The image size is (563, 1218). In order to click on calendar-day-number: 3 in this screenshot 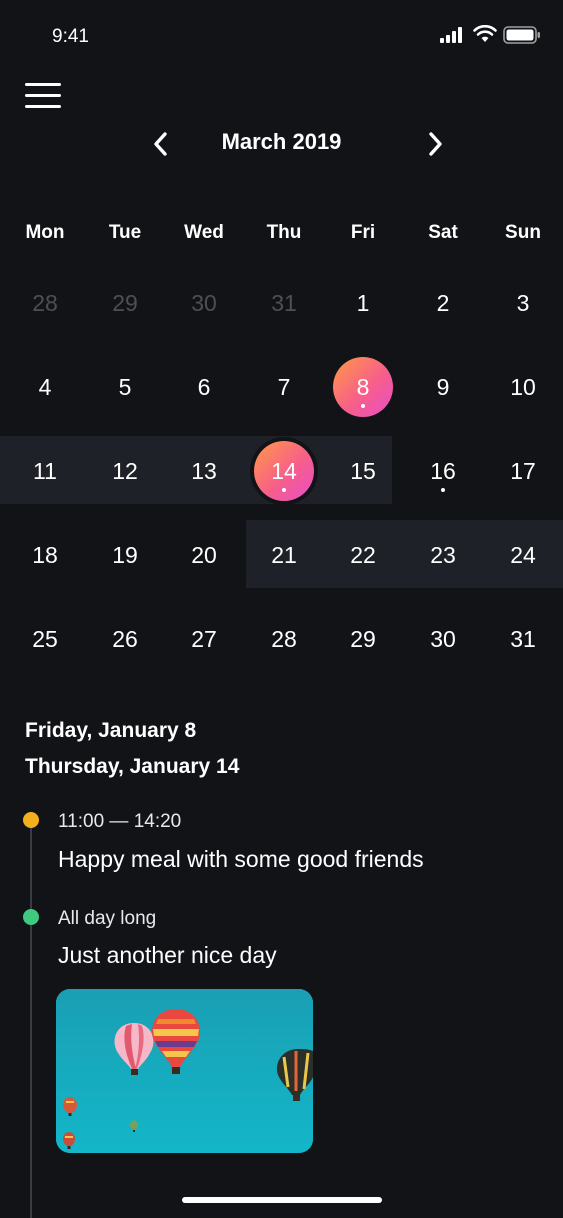, I will do `click(523, 303)`.